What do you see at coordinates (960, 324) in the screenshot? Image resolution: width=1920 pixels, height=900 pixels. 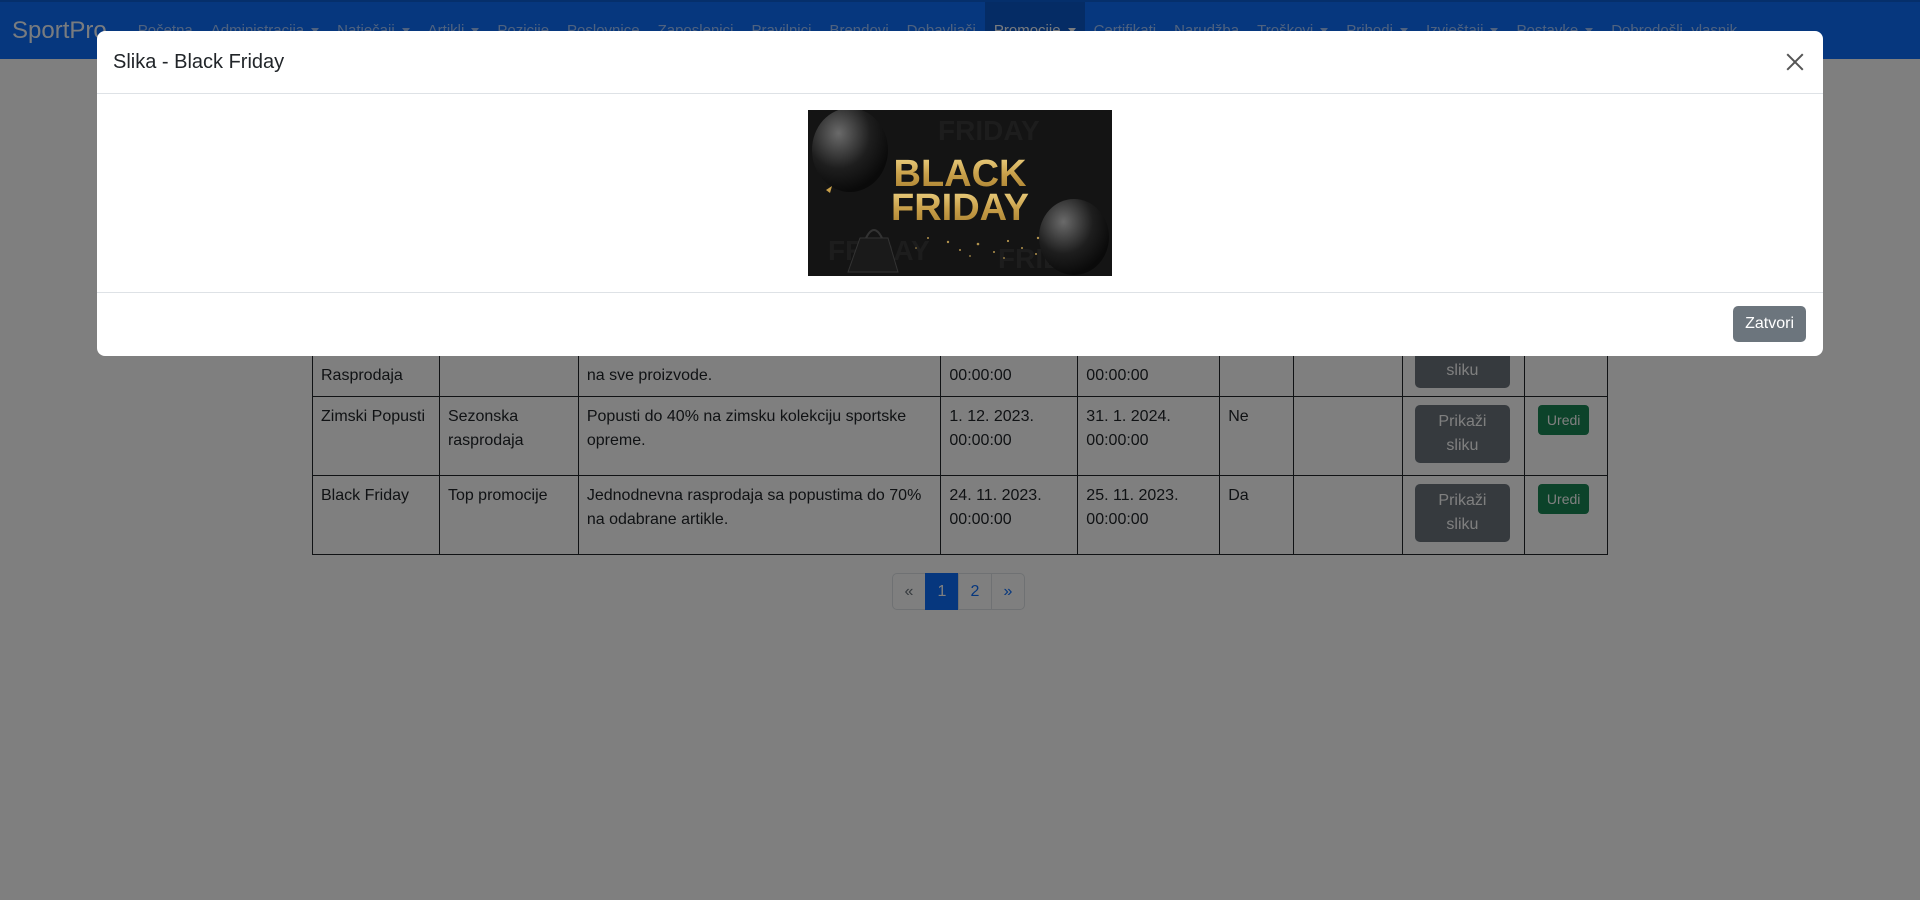 I see `modal-footer: Zatvori` at bounding box center [960, 324].